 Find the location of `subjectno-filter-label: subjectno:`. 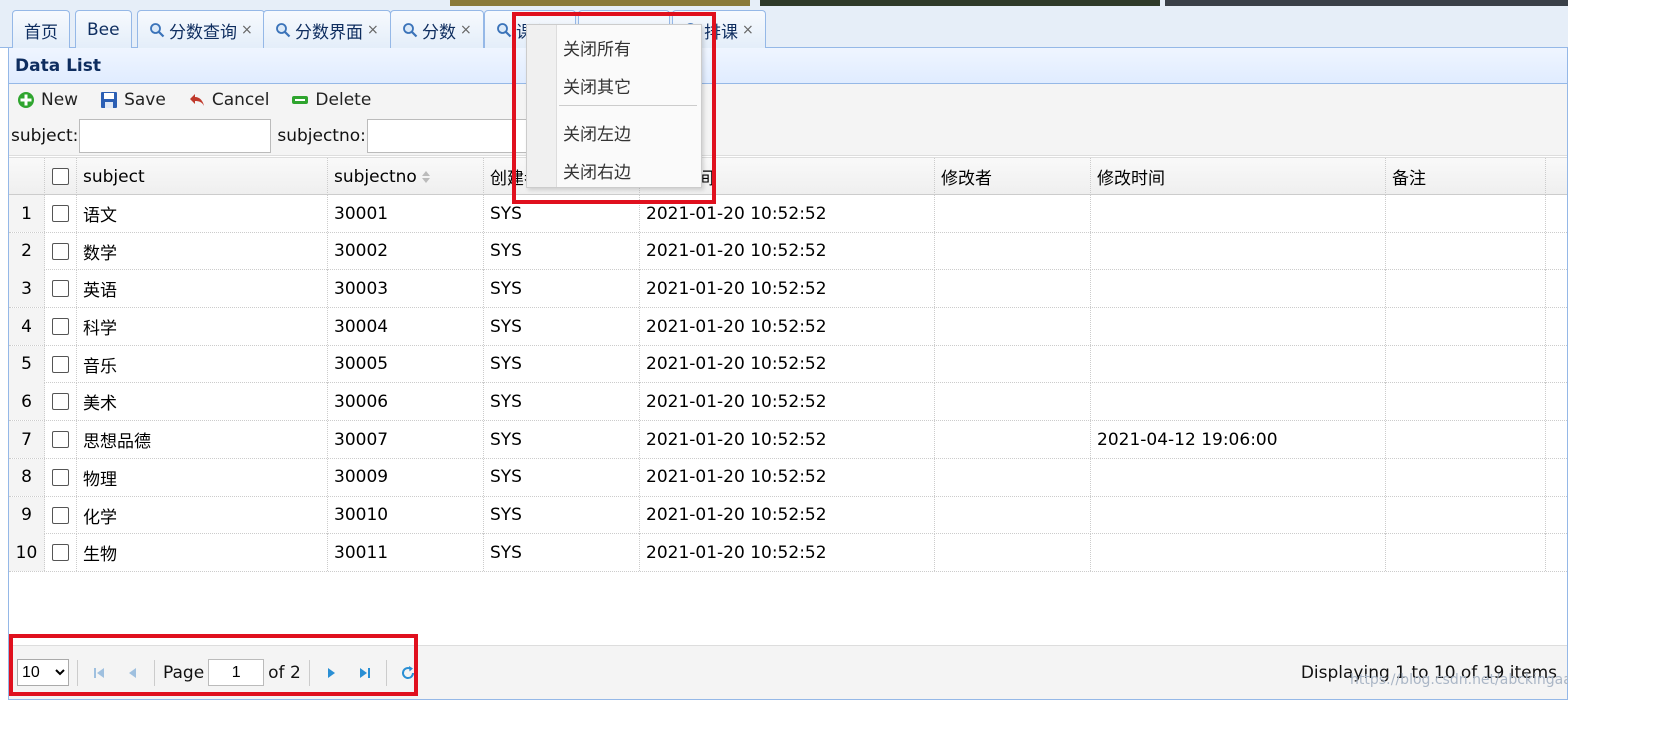

subjectno-filter-label: subjectno: is located at coordinates (321, 135).